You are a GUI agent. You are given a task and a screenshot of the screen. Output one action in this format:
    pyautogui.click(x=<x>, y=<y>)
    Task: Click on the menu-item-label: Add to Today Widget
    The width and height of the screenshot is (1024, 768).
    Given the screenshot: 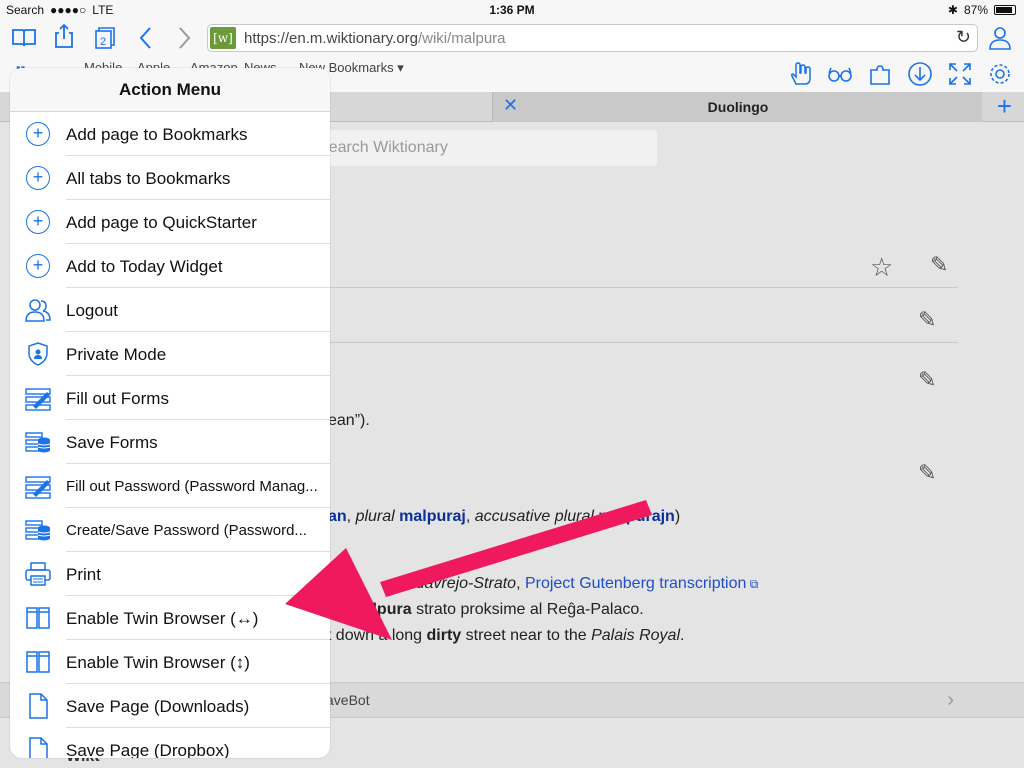 What is the action you would take?
    pyautogui.click(x=144, y=266)
    